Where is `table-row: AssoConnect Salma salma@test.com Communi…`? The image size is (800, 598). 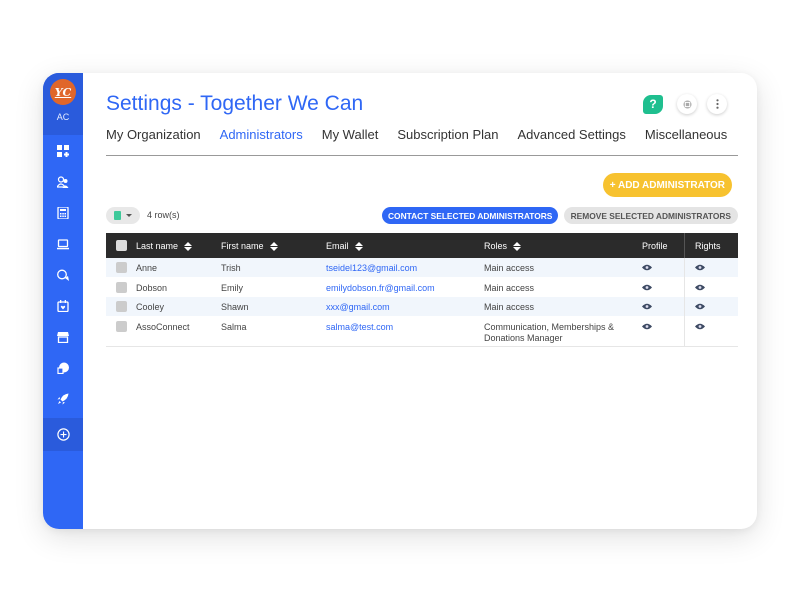
table-row: AssoConnect Salma salma@test.com Communi… is located at coordinates (422, 331).